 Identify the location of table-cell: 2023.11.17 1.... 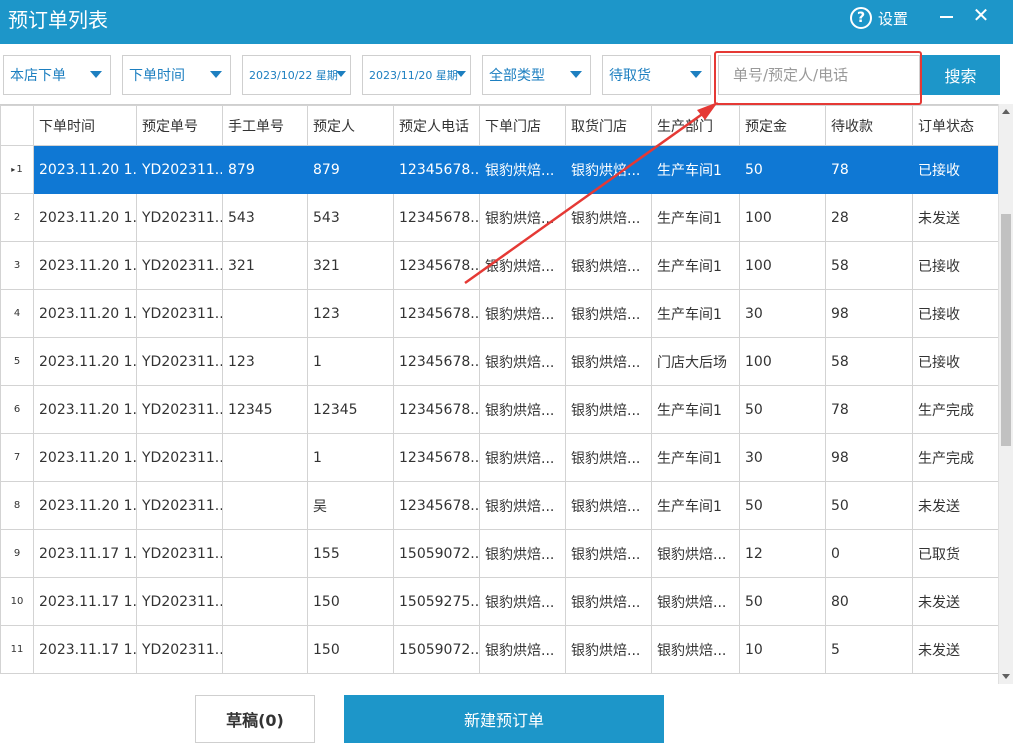
(85, 601).